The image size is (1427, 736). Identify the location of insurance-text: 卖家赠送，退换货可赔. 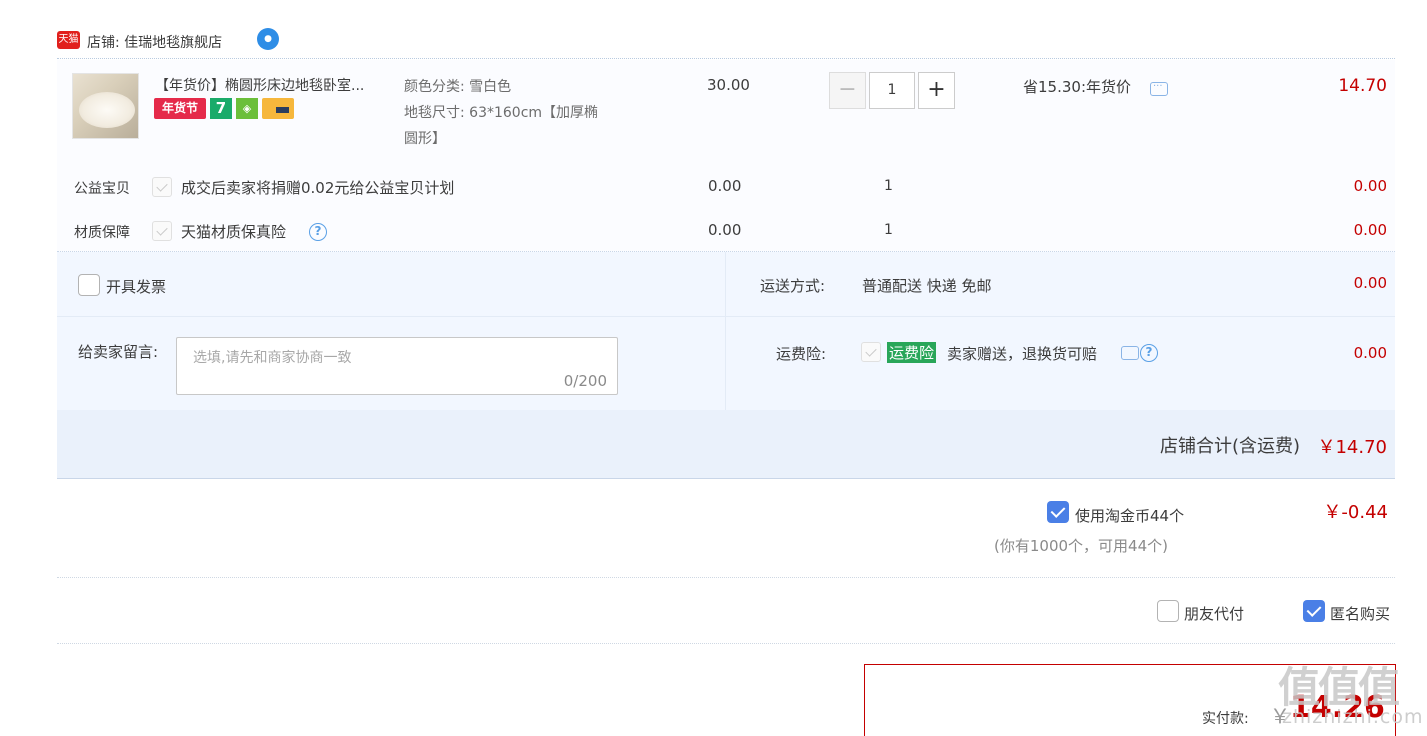
(1022, 354).